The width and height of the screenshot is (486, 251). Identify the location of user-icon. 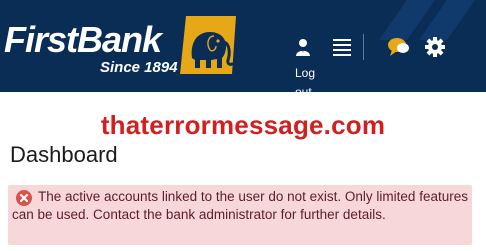
(303, 47).